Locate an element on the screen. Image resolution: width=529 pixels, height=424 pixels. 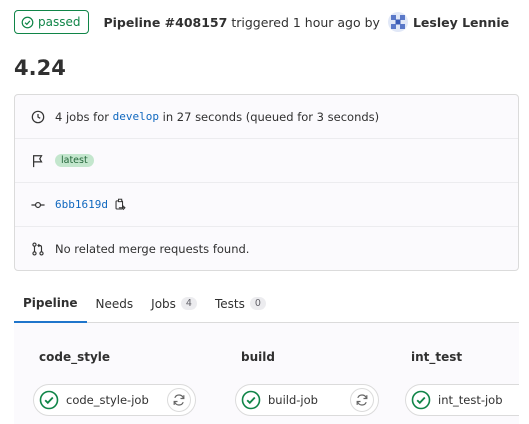
pipeline-tabs: Pipeline Needs Jobs 4 Tests 0 is located at coordinates (266, 303).